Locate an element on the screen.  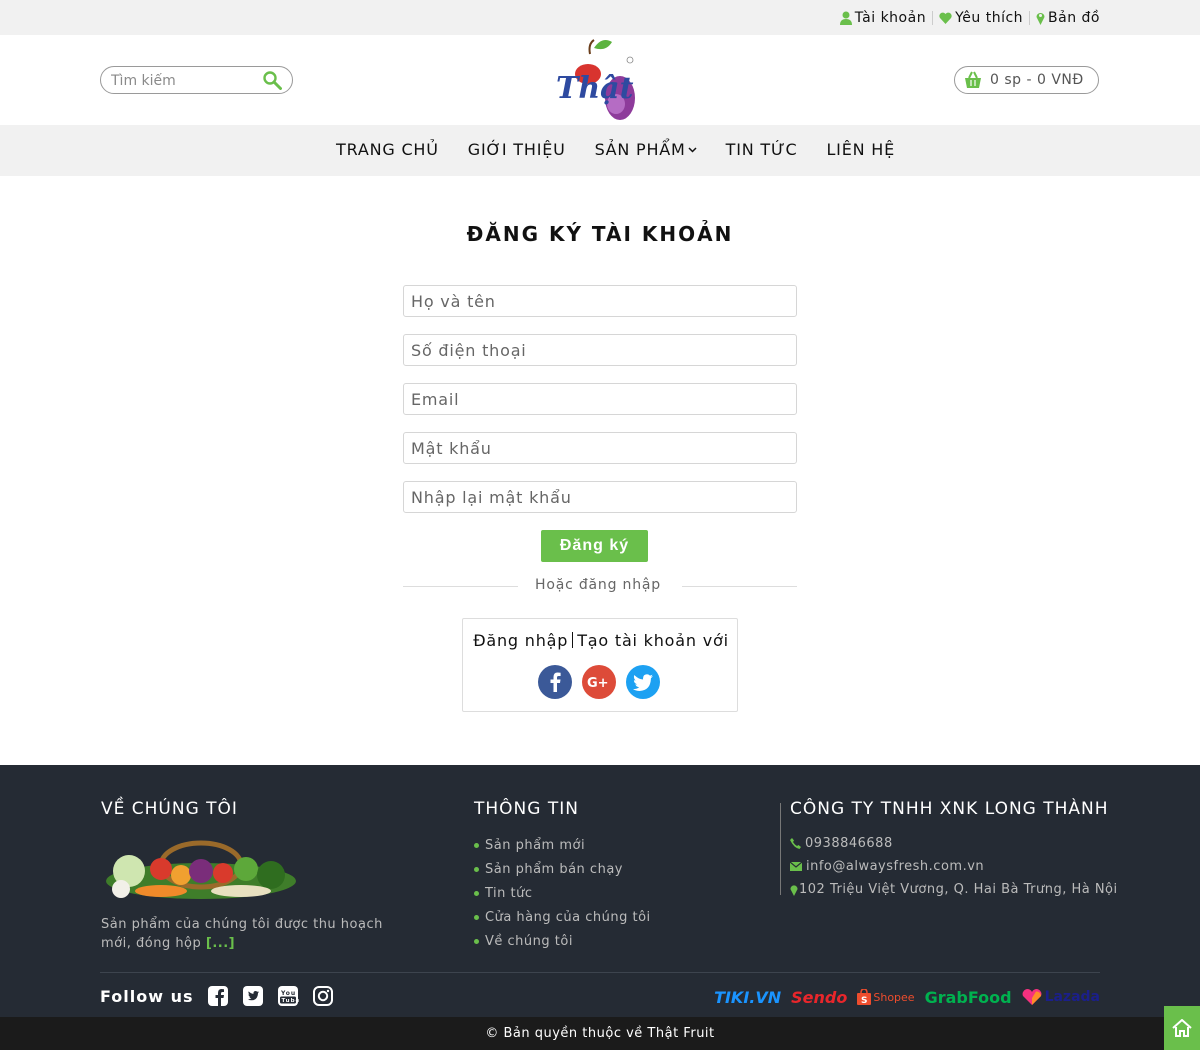
fullname-field is located at coordinates (600, 301).